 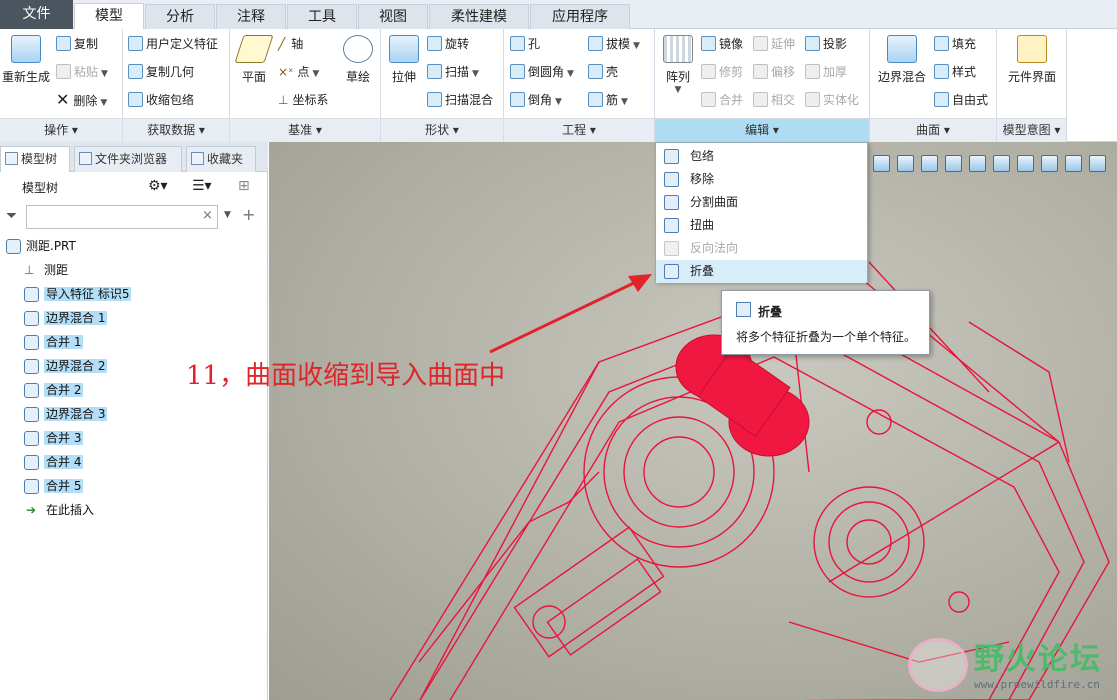 What do you see at coordinates (35, 159) in the screenshot?
I see `tab-model-tree: 模型树` at bounding box center [35, 159].